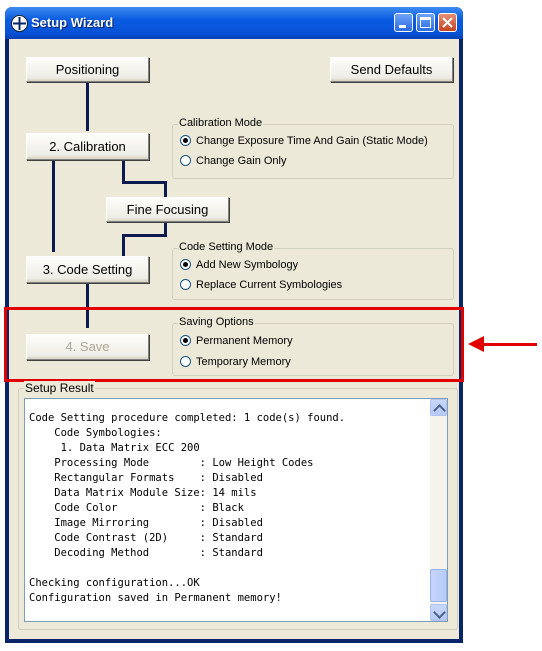 The height and width of the screenshot is (651, 542). I want to click on calibration-mode-legend: Calibration Mode, so click(221, 123).